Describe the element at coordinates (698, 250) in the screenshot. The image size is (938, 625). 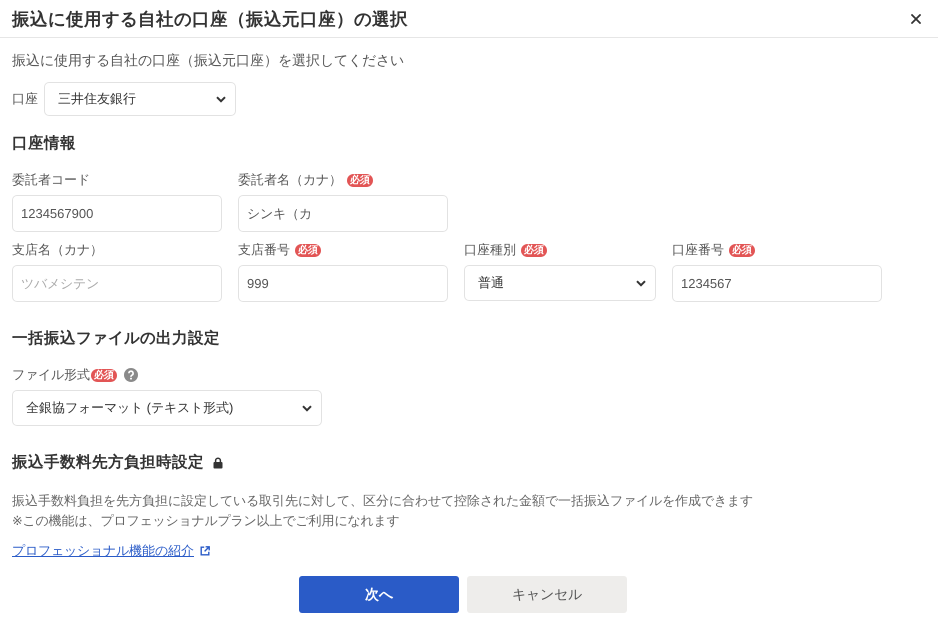
I see `field-label: 口座番号` at that location.